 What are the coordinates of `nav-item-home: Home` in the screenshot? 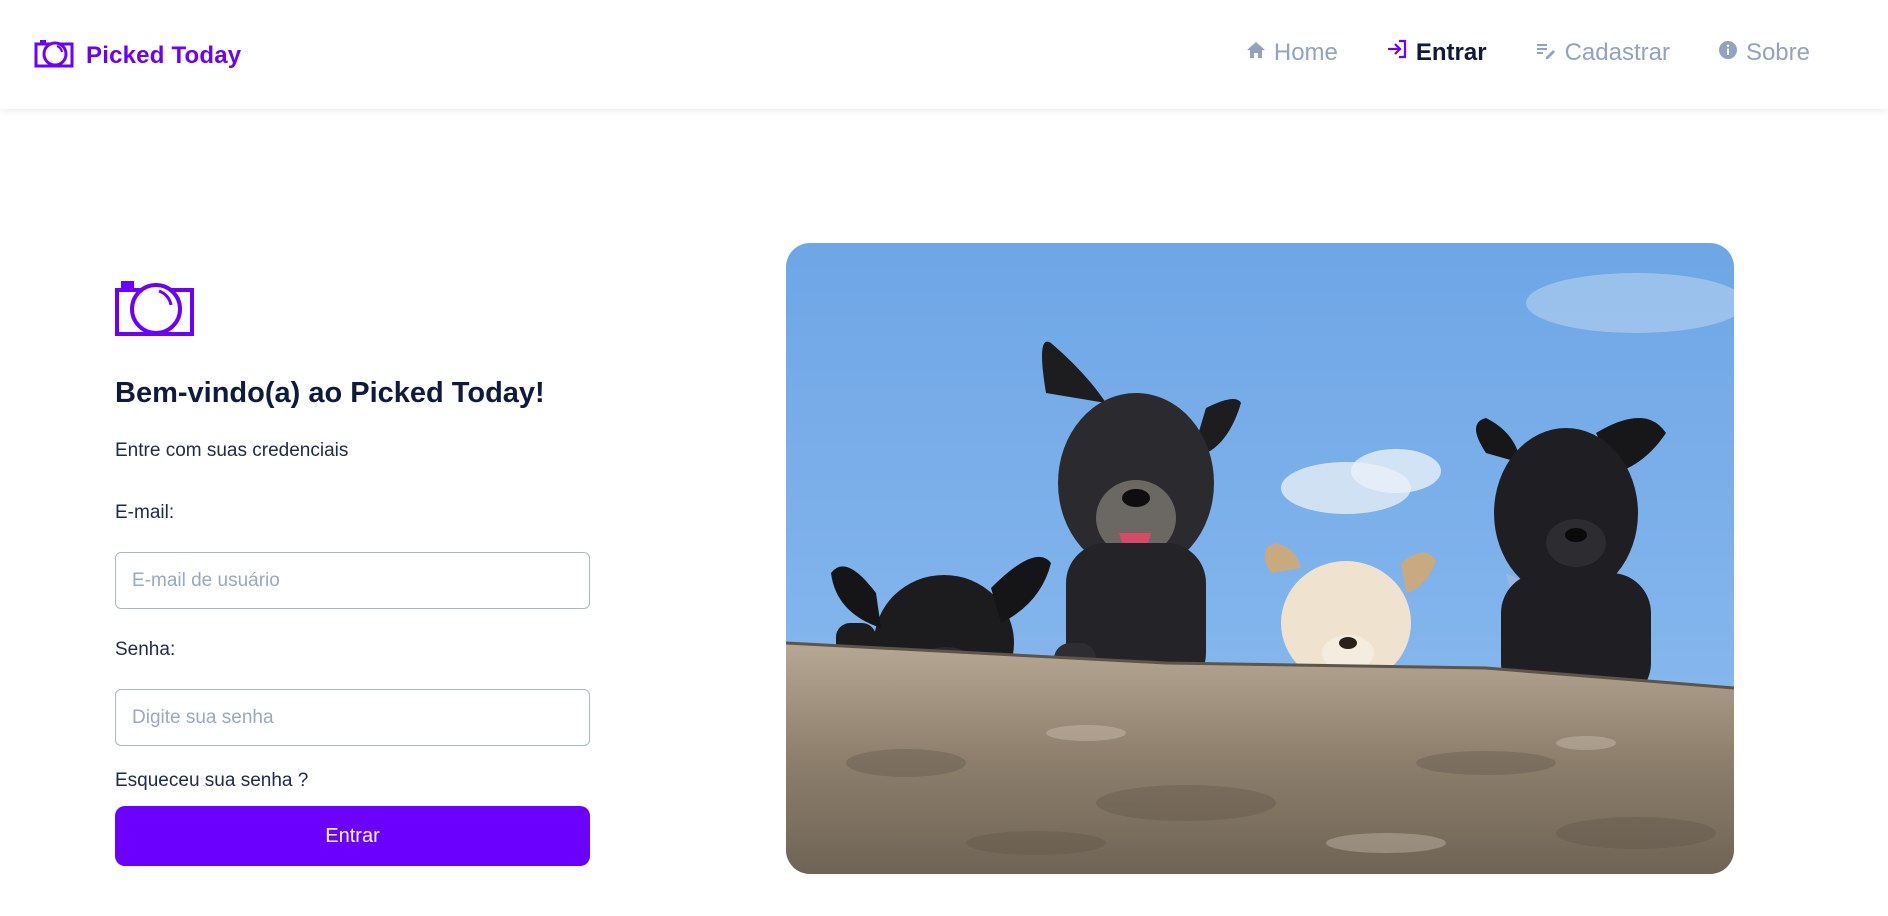 It's located at (1292, 53).